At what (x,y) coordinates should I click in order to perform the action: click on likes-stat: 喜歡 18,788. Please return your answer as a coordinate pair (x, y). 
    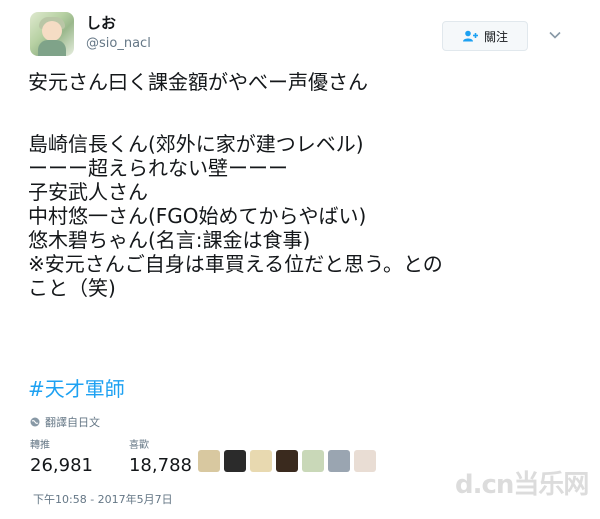
    Looking at the image, I should click on (160, 458).